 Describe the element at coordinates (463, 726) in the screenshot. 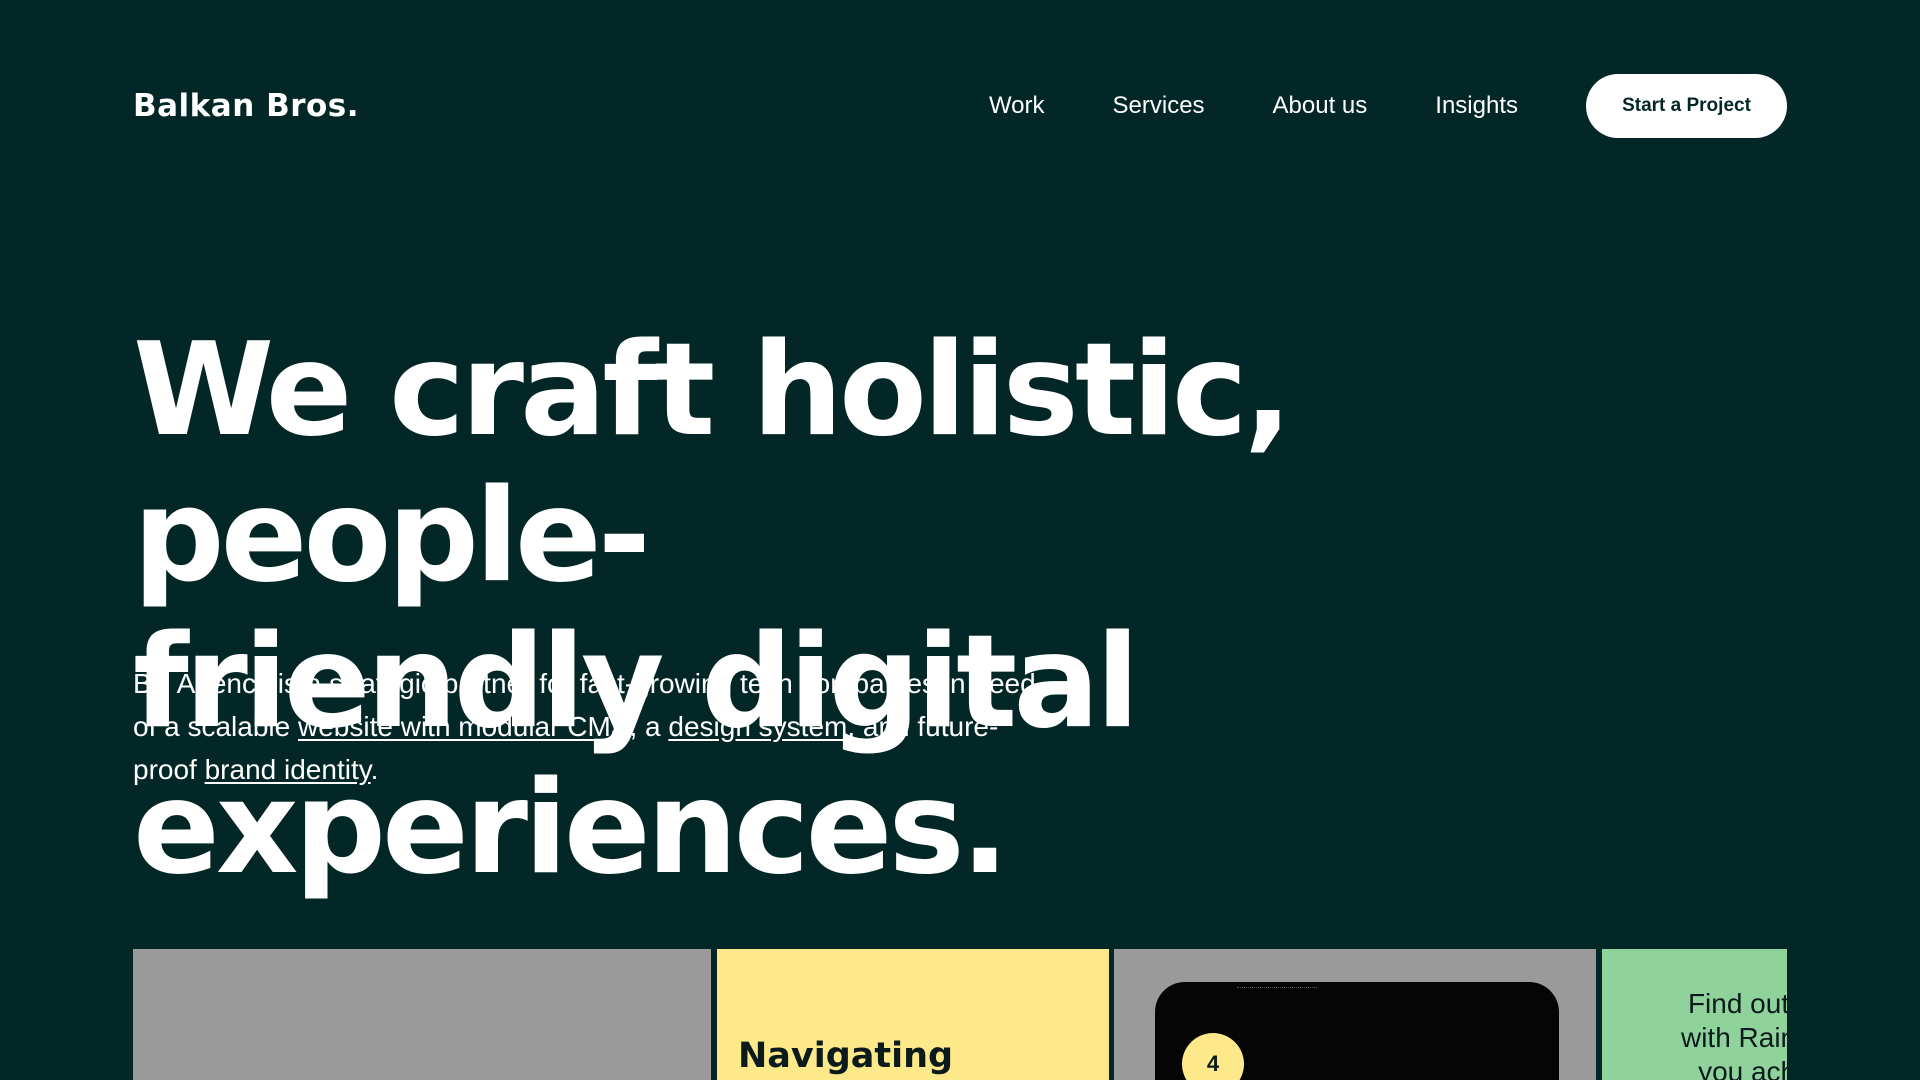

I see `link-website-modular-cms: website with modular CMS` at that location.